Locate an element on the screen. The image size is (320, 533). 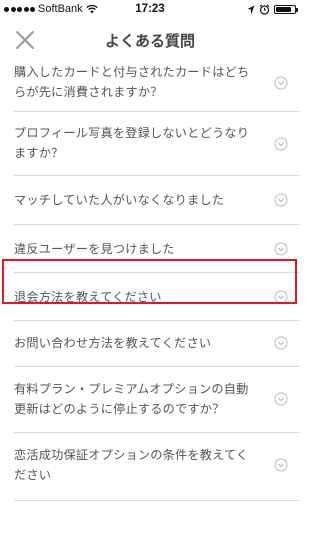
faq-item: 有料プラン・プレミアムオプションの自動 更新はどのように停止するのですか？ is located at coordinates (150, 400).